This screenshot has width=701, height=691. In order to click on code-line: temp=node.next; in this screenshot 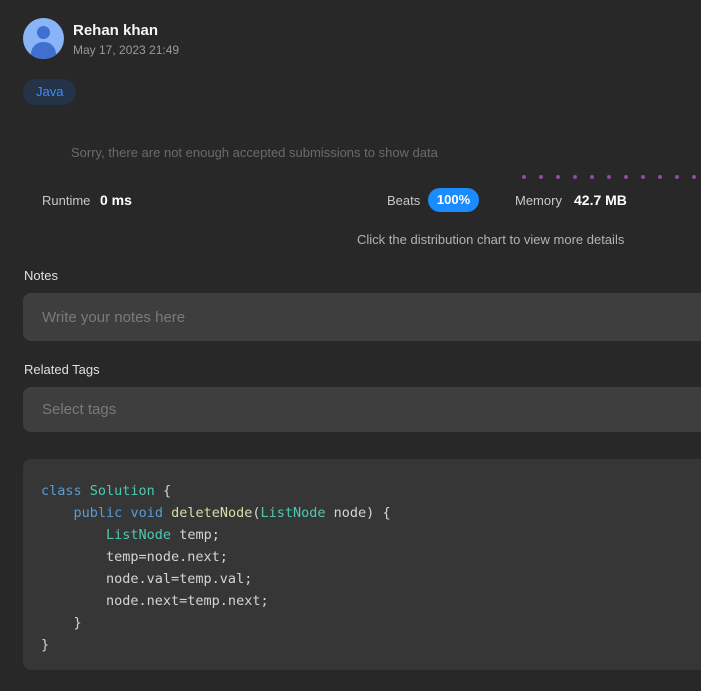, I will do `click(134, 557)`.